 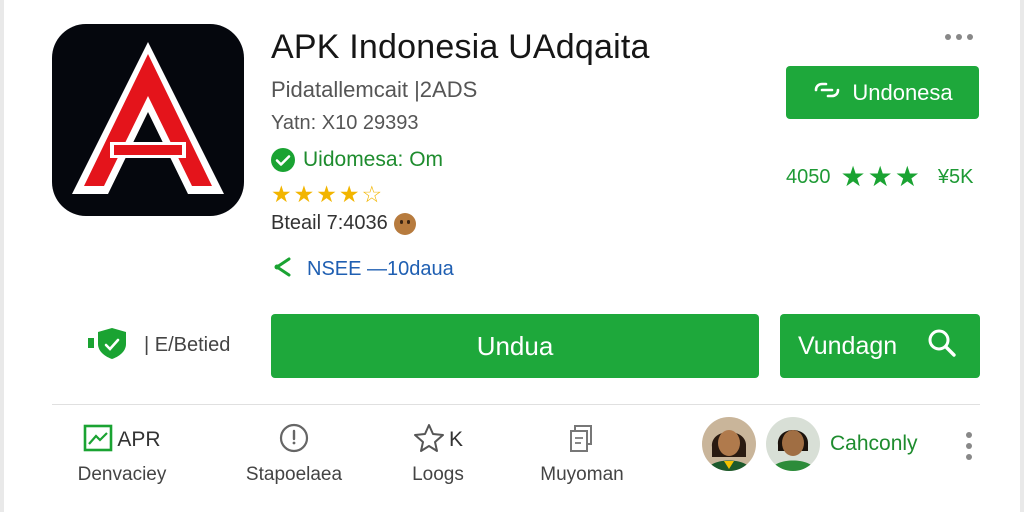 What do you see at coordinates (455, 439) in the screenshot?
I see `tab-head-label: K` at bounding box center [455, 439].